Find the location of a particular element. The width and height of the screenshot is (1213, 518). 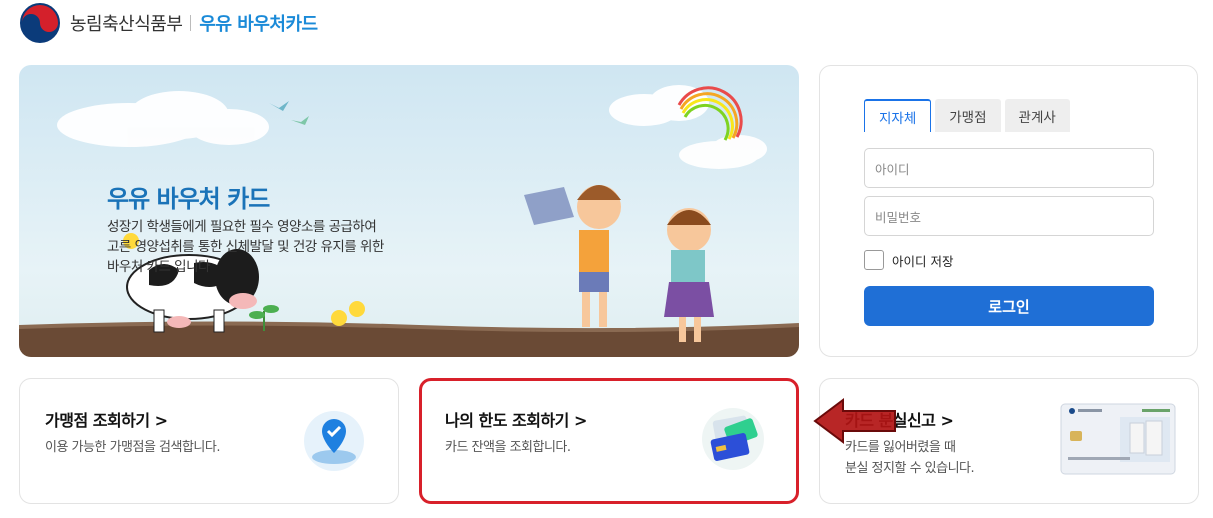

card-desc-line: 이용 가능한 가맹점을 검색합니다. is located at coordinates (132, 447).